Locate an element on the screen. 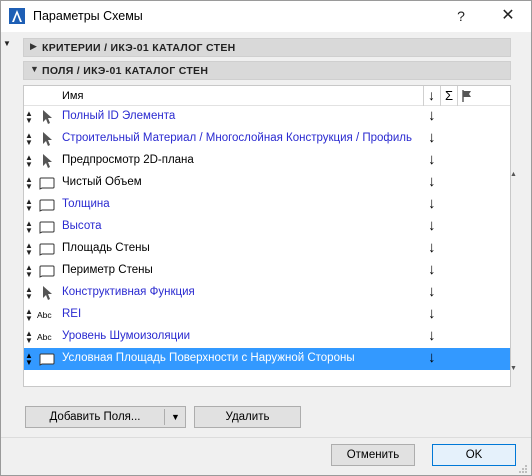  table-scrollbar: ▲ ▼ is located at coordinates (513, 236).